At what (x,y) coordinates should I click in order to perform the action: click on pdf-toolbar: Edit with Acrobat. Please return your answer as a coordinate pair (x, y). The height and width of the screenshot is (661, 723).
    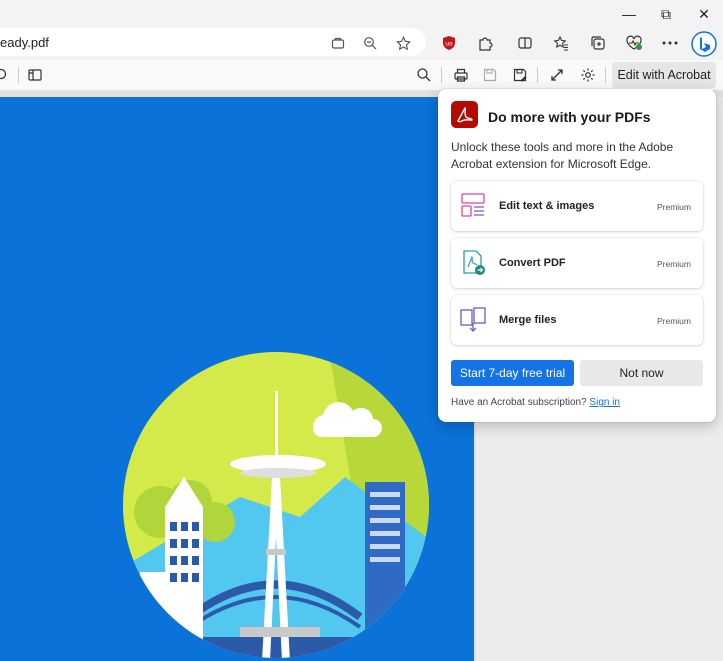
    Looking at the image, I should click on (361, 75).